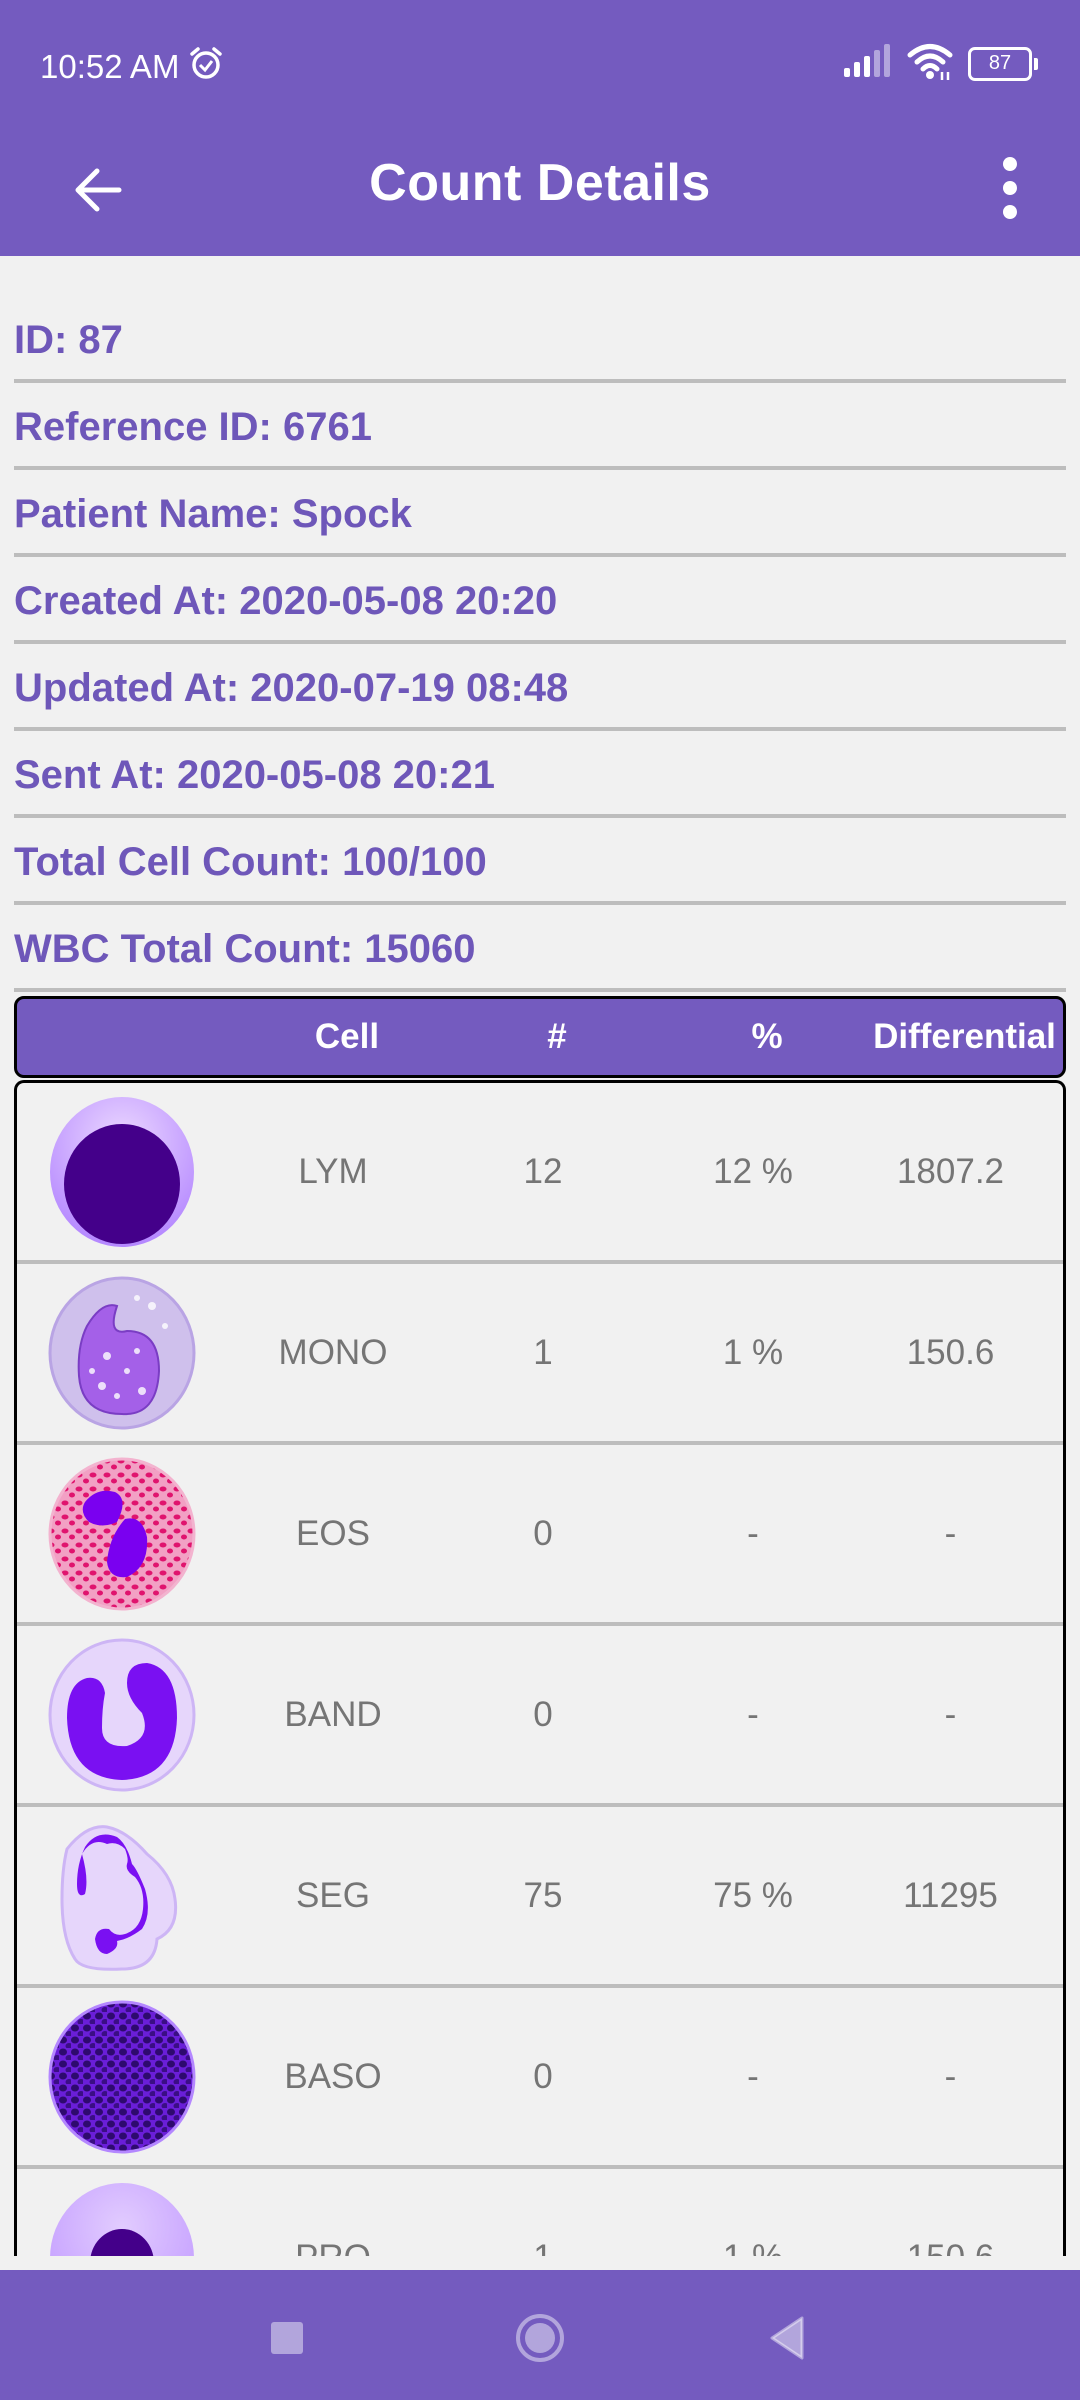  What do you see at coordinates (557, 1036) in the screenshot?
I see `header-count: #` at bounding box center [557, 1036].